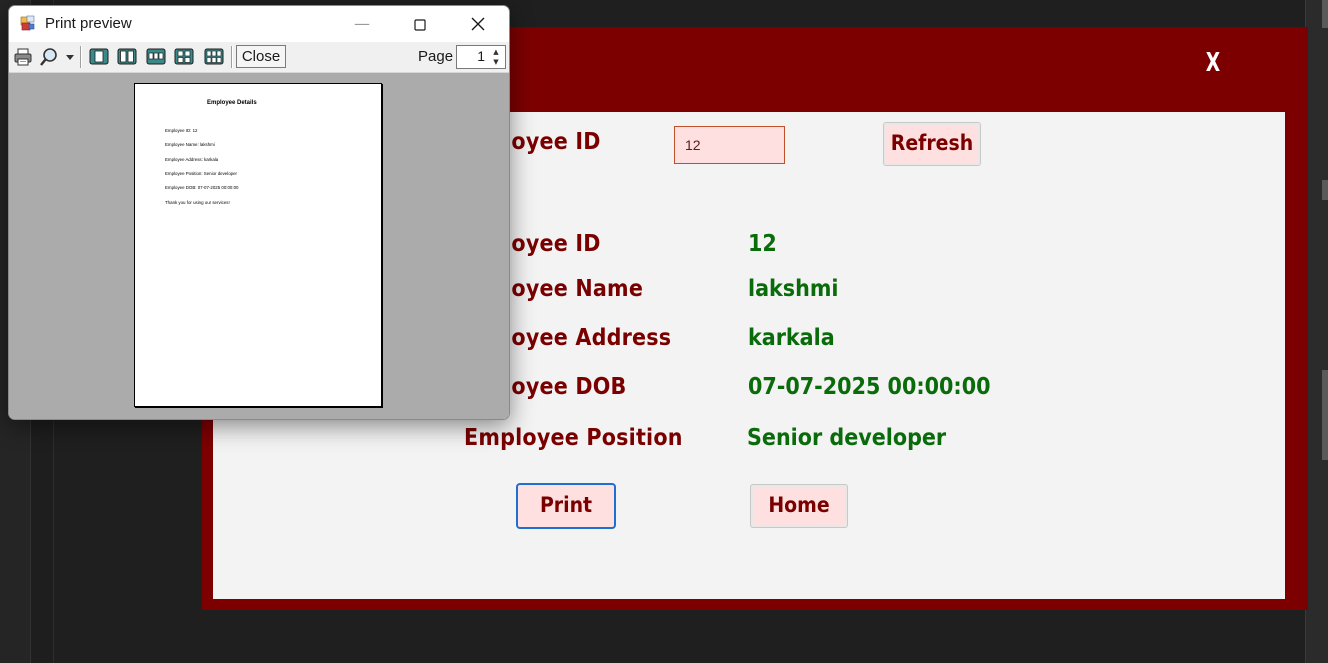 Image resolution: width=1328 pixels, height=663 pixels. Describe the element at coordinates (1316, 331) in the screenshot. I see `ide-scrollbar` at that location.